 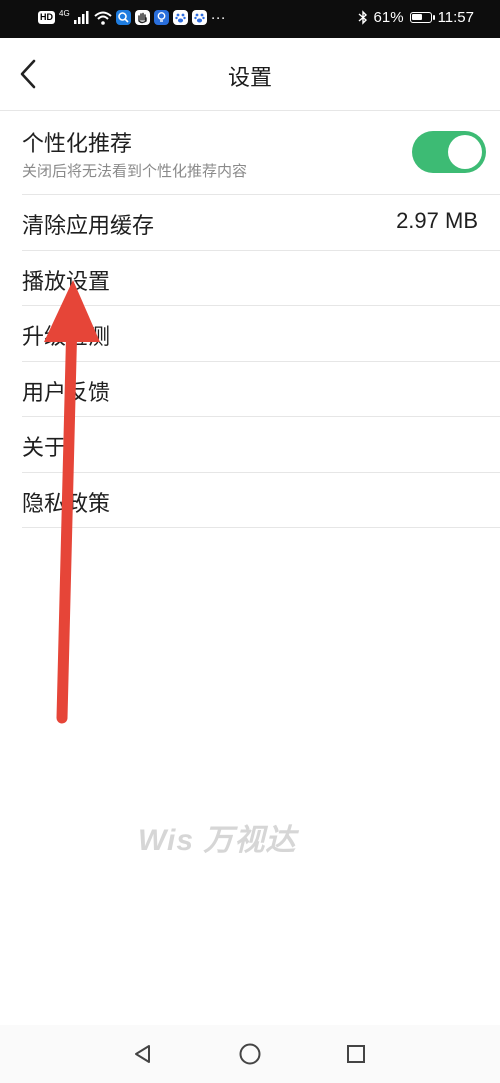 I want to click on status-left: HD 4G ···, so click(x=132, y=17).